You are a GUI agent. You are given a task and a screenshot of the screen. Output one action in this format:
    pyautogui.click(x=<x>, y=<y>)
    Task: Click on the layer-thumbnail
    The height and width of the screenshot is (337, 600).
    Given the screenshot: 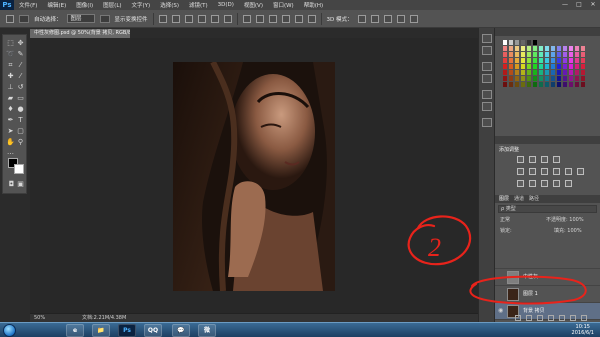 What is the action you would take?
    pyautogui.click(x=513, y=277)
    